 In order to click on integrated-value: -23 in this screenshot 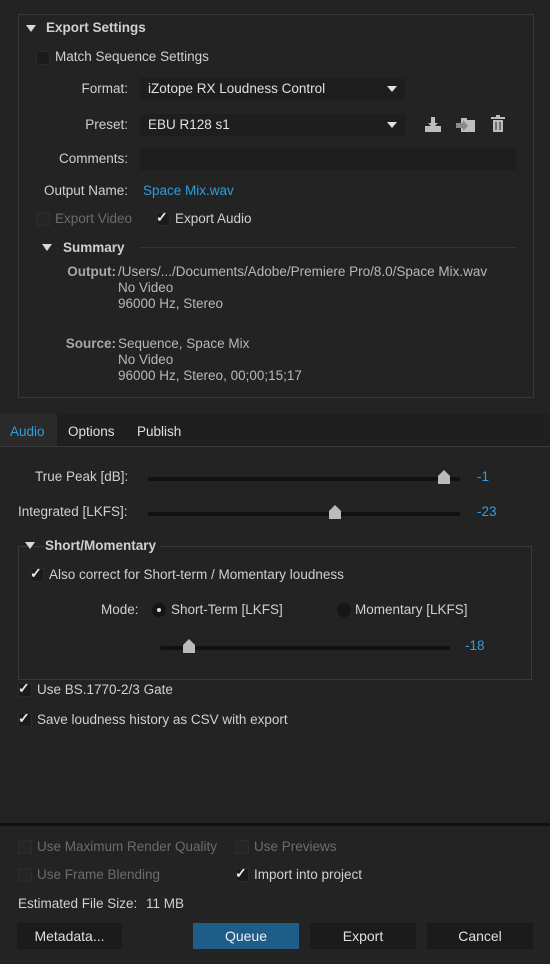, I will do `click(487, 511)`.